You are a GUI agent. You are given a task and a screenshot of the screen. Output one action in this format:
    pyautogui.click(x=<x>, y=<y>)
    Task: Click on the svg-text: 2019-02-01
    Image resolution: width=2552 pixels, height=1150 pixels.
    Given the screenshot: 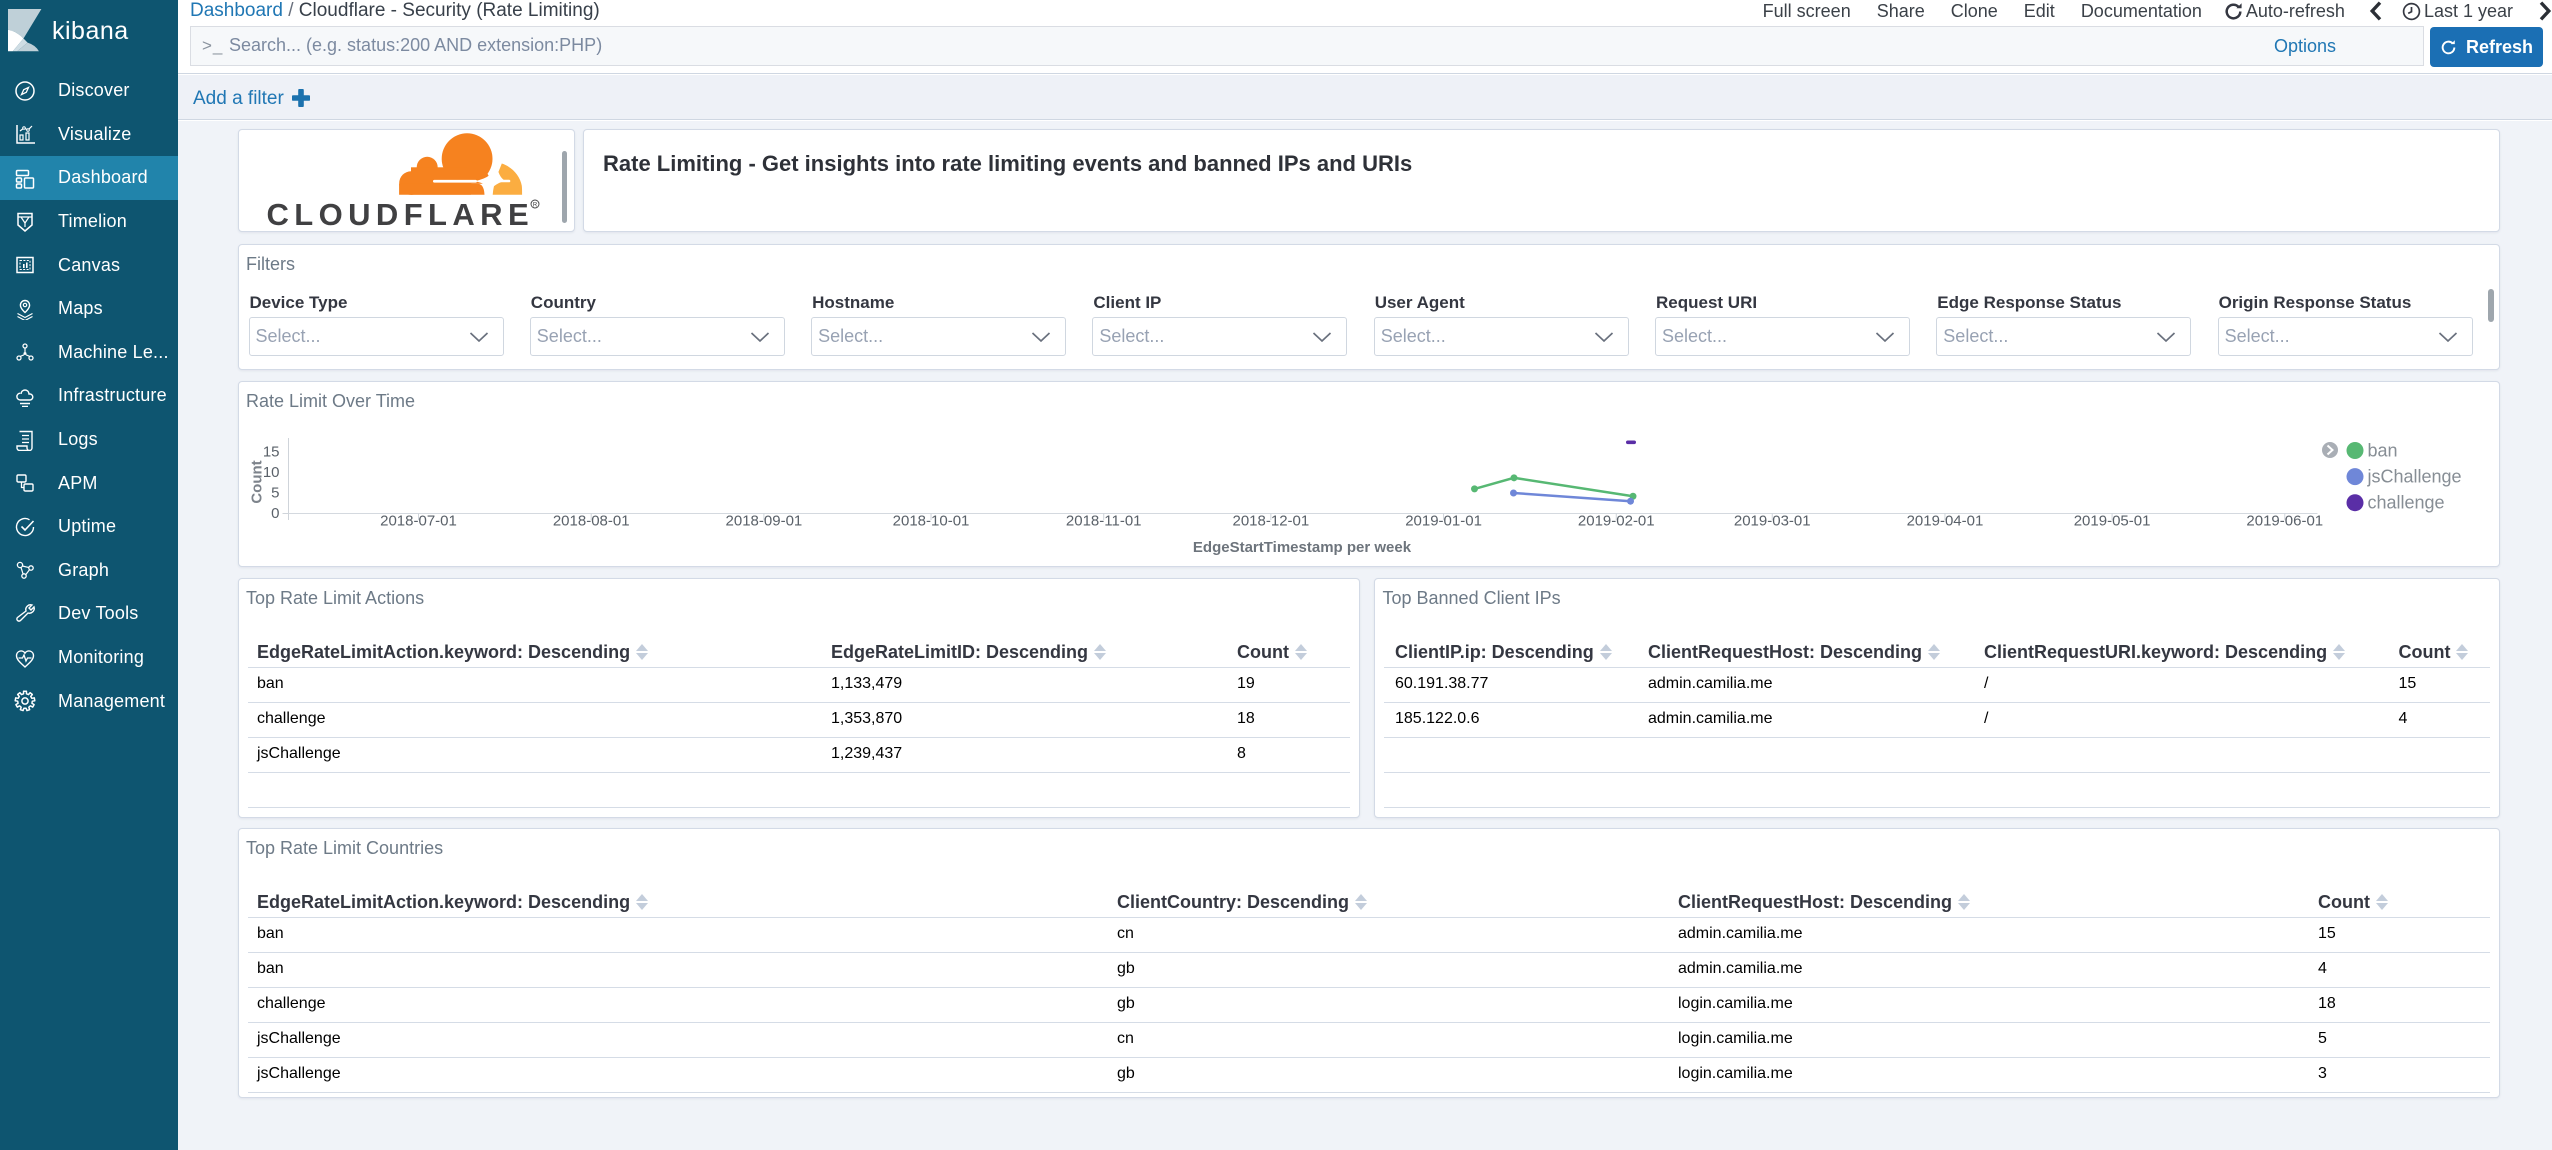 What is the action you would take?
    pyautogui.click(x=1615, y=521)
    